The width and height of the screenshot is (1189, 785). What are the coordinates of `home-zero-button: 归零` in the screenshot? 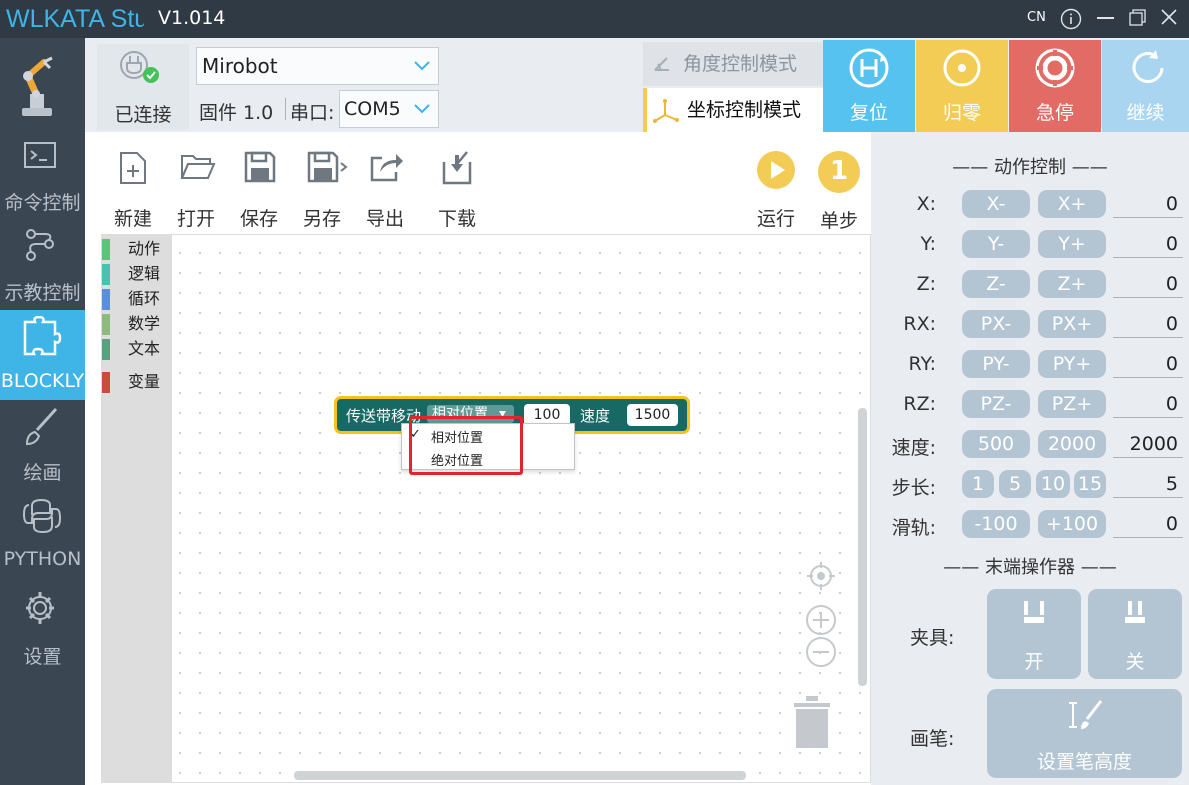 It's located at (962, 86).